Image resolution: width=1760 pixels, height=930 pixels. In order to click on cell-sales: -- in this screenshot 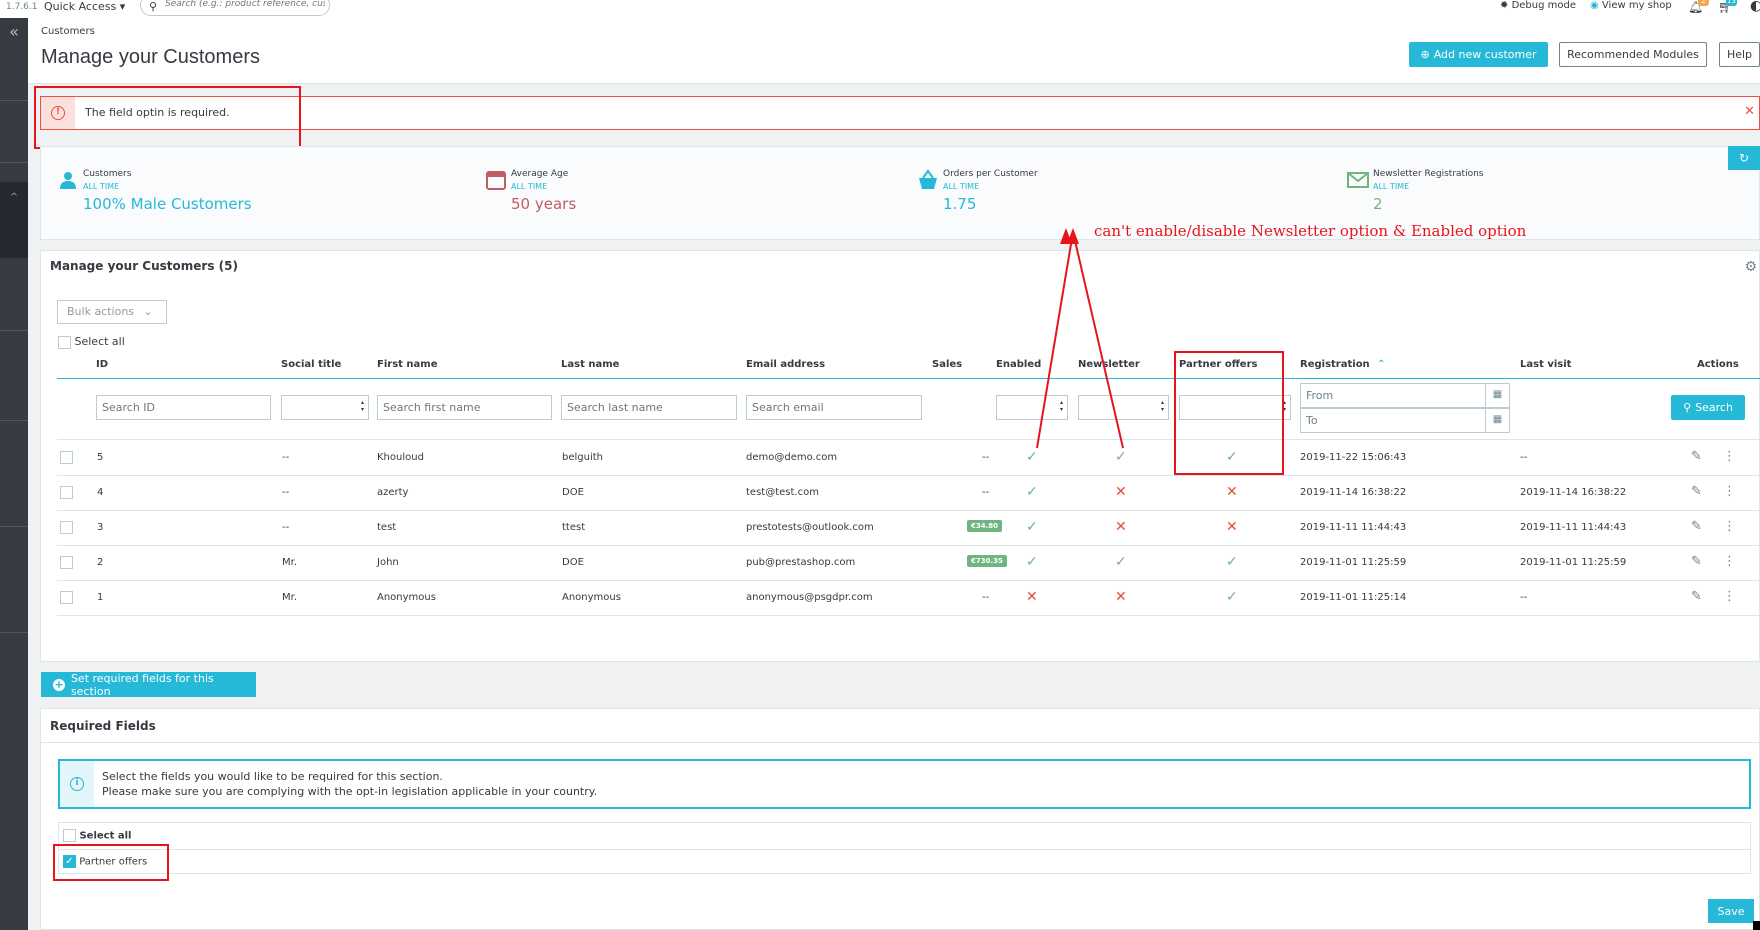, I will do `click(986, 492)`.